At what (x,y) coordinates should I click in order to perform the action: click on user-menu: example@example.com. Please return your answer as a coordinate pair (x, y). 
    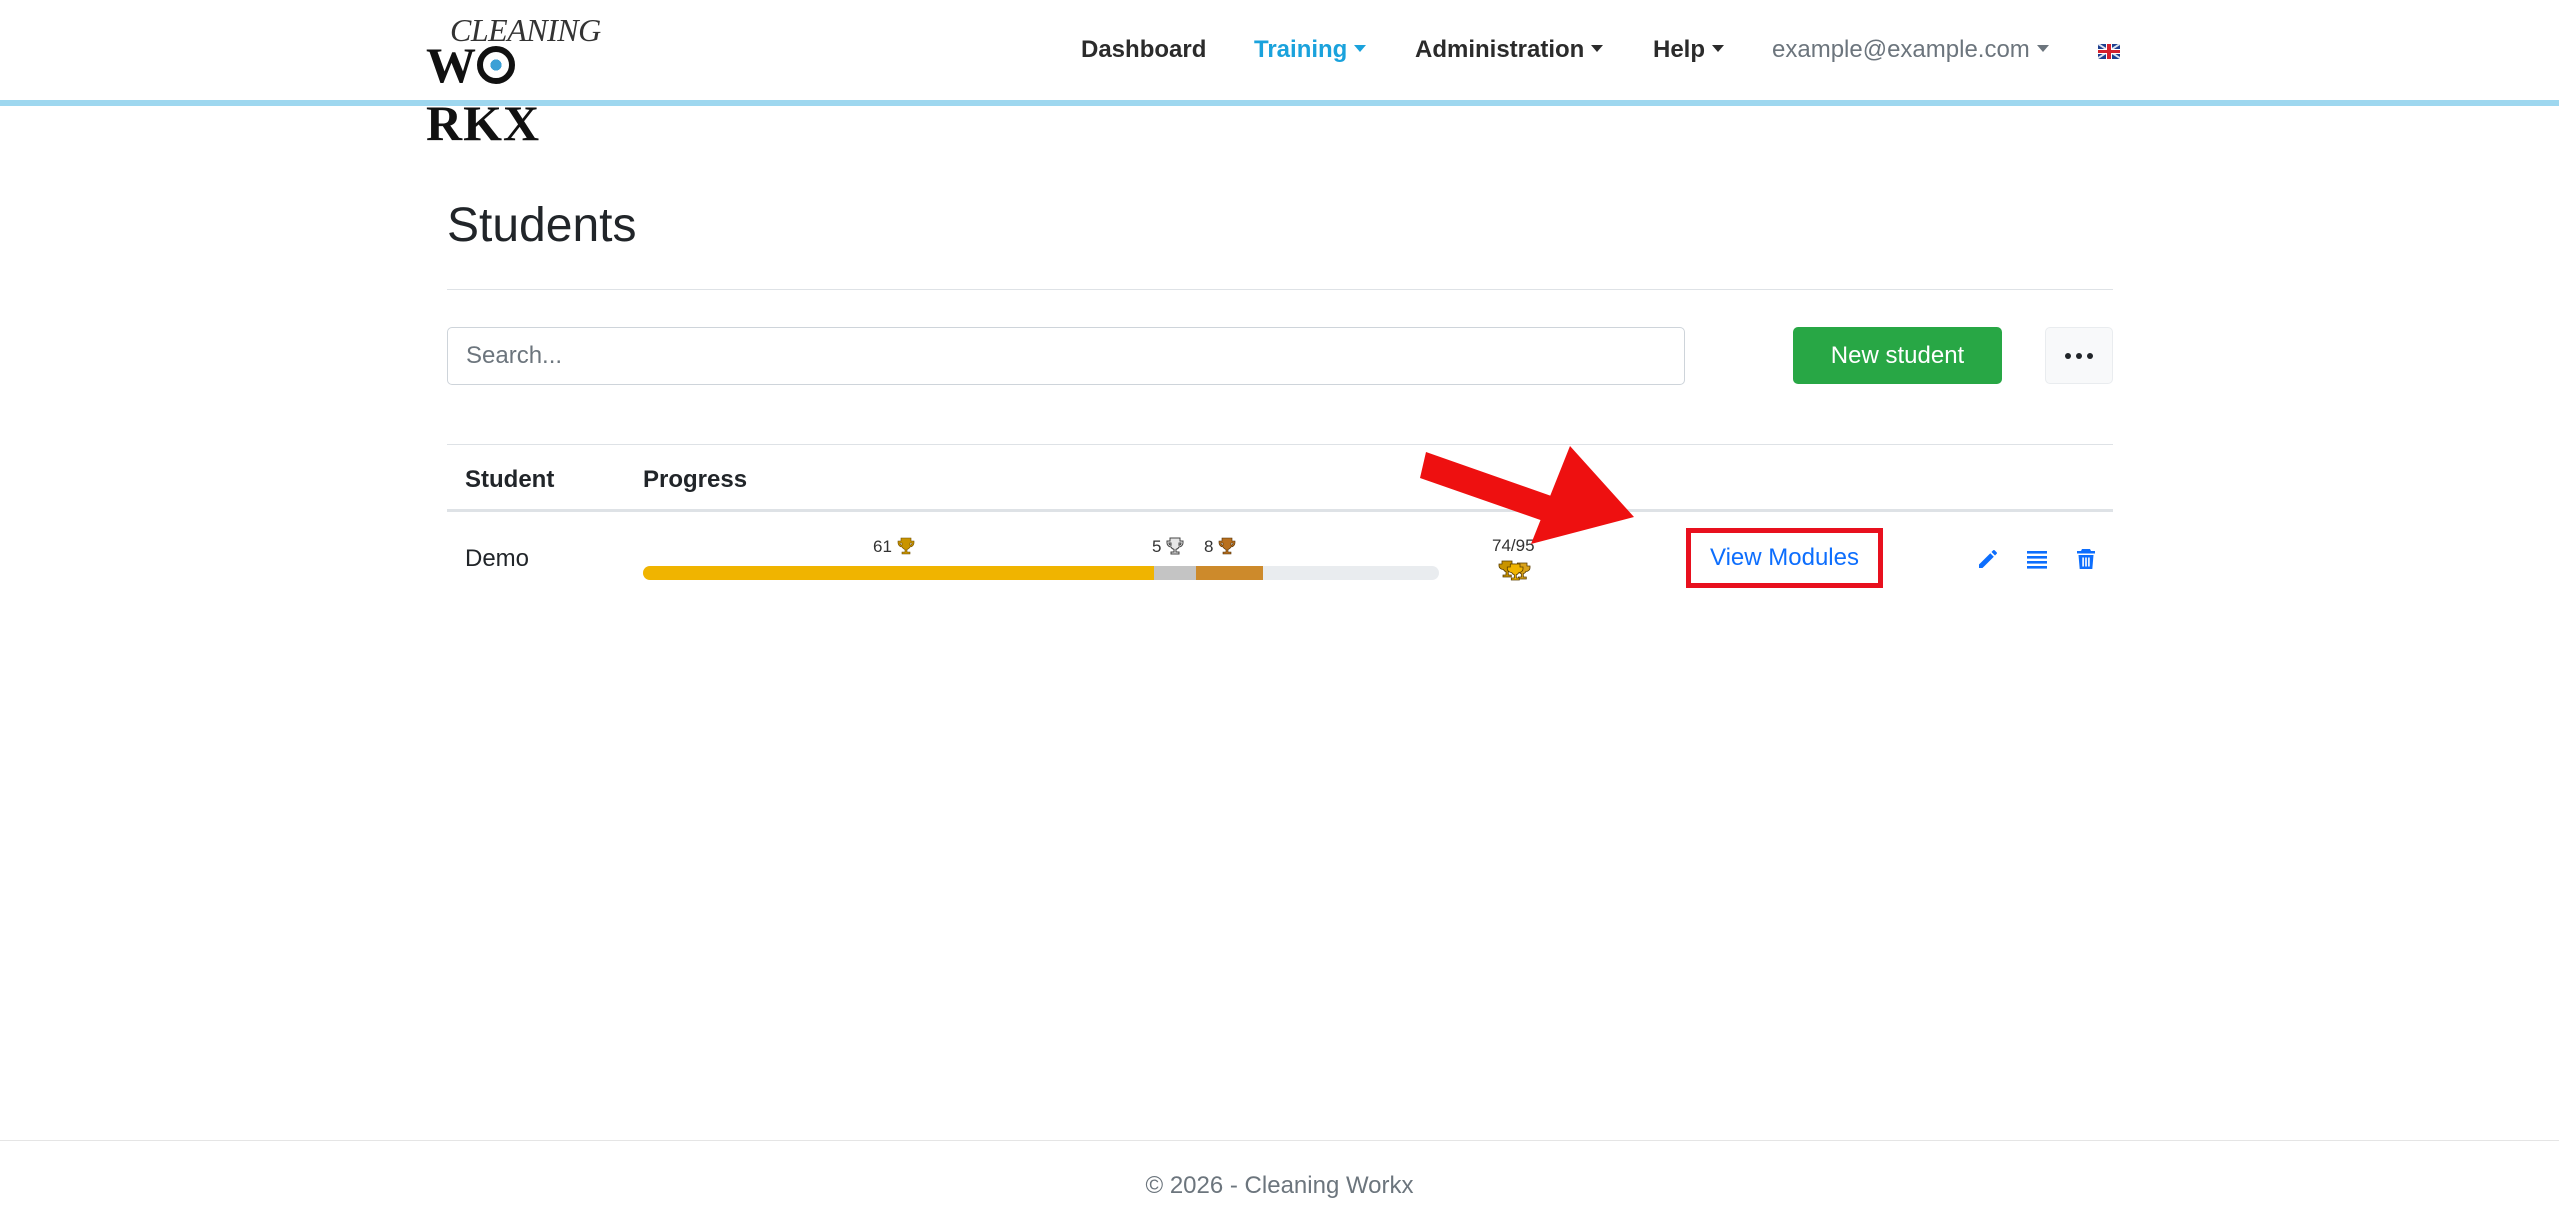
    Looking at the image, I should click on (1910, 50).